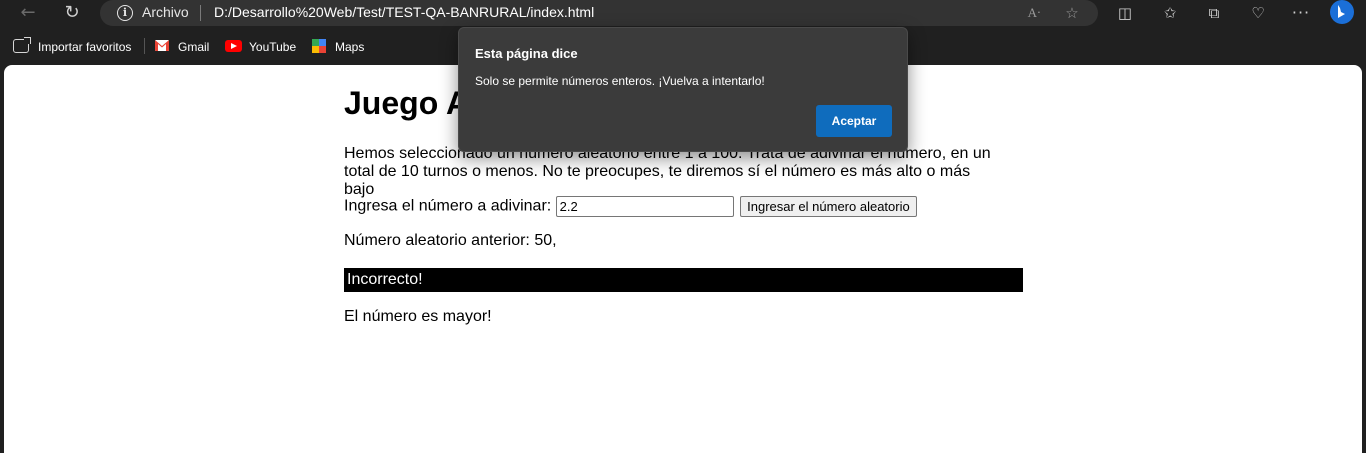  I want to click on more-icon: ···, so click(1301, 13).